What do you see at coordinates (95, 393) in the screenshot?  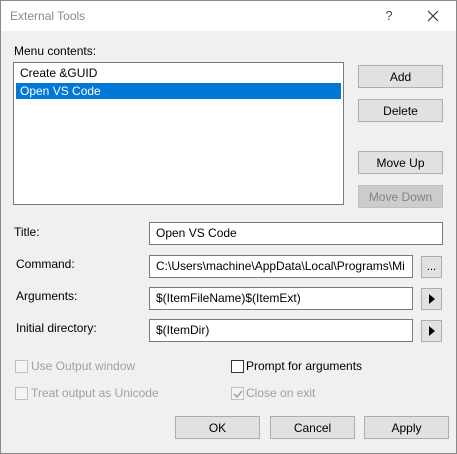 I see `treat-output-unicode-label: Treat output as Unicode` at bounding box center [95, 393].